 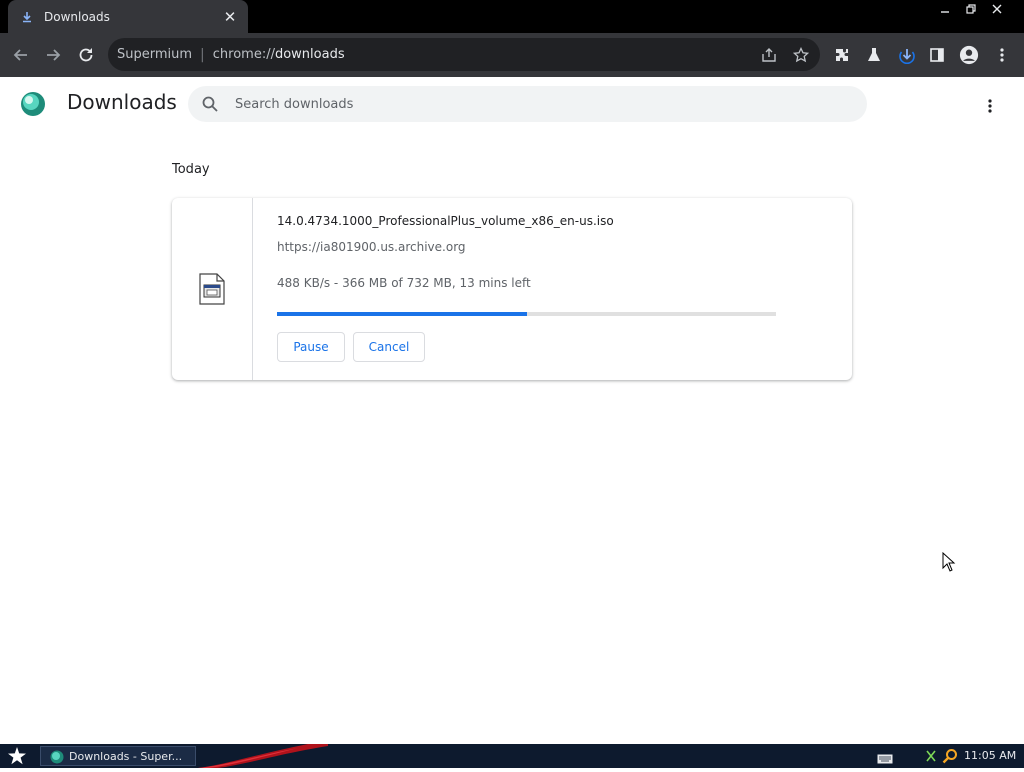 I want to click on minimize-icon, so click(x=945, y=9).